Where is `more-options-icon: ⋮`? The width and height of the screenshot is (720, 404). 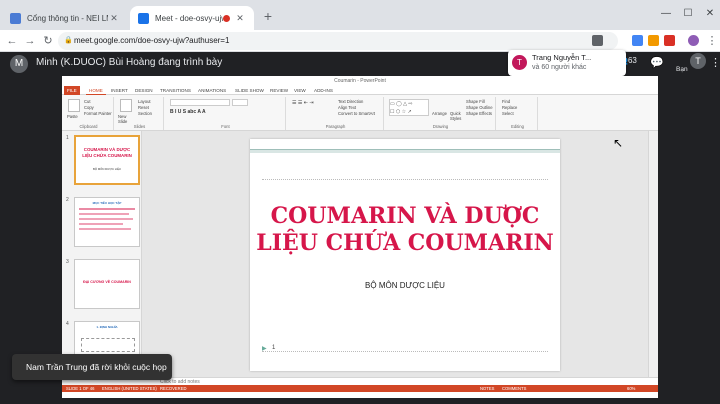 more-options-icon: ⋮ is located at coordinates (715, 62).